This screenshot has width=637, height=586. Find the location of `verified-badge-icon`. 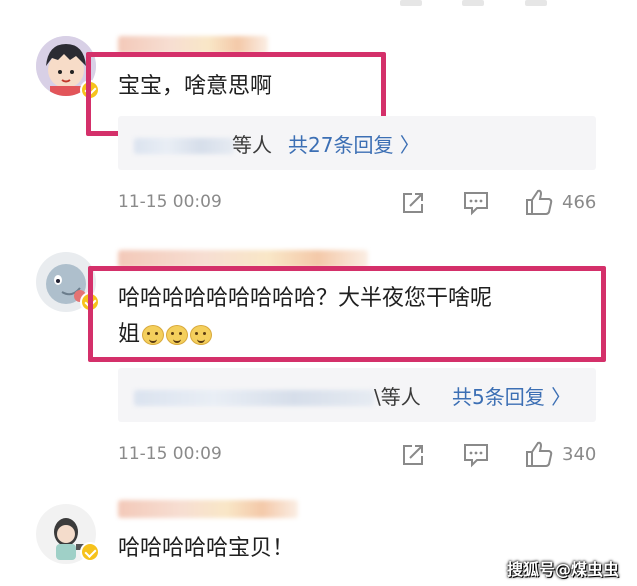

verified-badge-icon is located at coordinates (90, 552).